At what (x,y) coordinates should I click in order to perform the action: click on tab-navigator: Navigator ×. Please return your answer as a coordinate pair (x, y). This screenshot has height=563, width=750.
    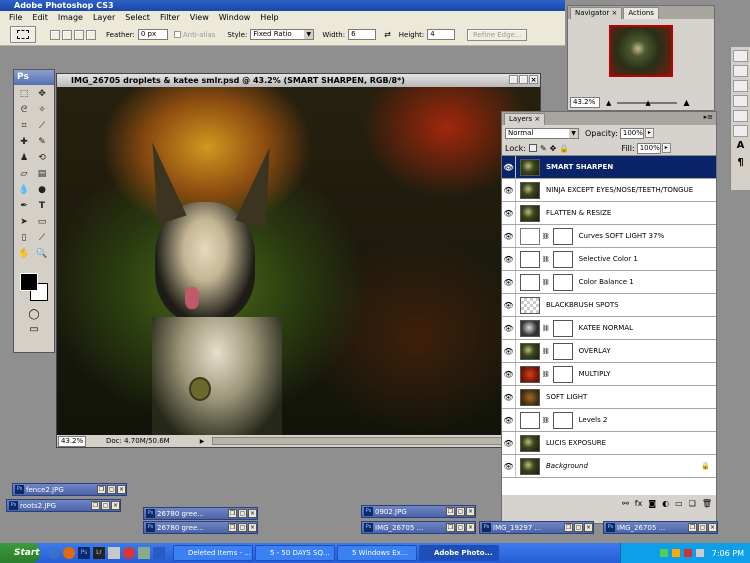
    Looking at the image, I should click on (596, 13).